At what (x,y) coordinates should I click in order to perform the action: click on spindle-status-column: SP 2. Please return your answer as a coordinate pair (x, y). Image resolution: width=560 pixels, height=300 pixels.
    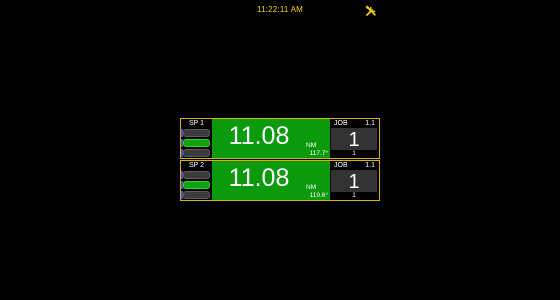
    Looking at the image, I should click on (197, 180).